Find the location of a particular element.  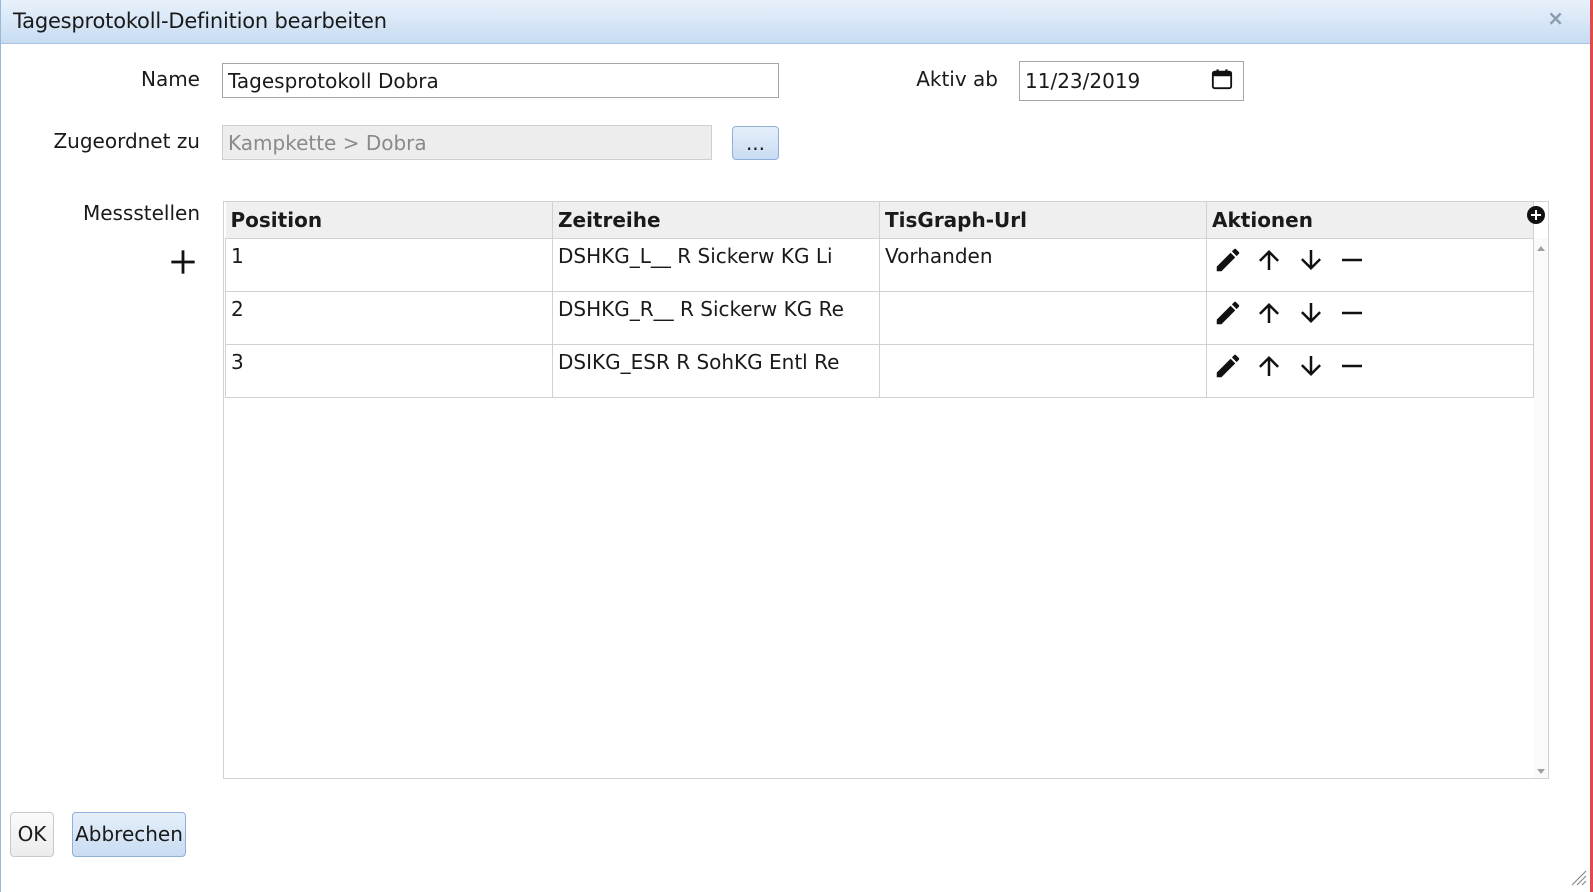

name-label: Name is located at coordinates (170, 79).